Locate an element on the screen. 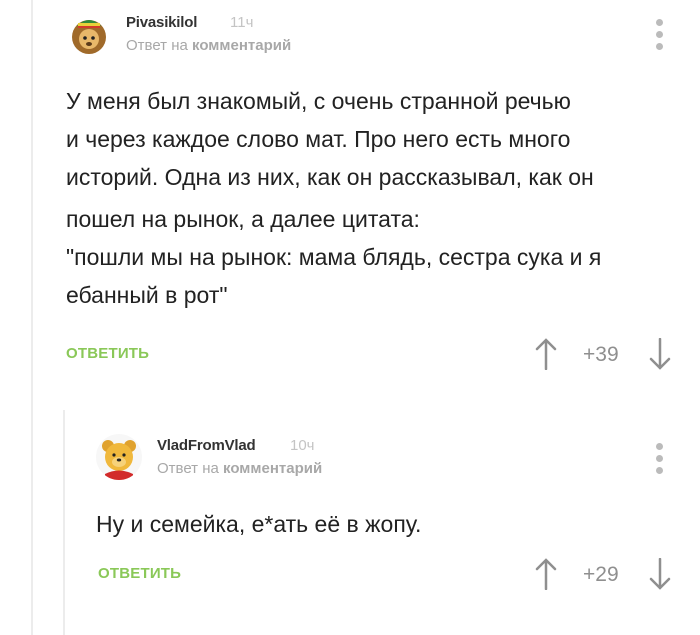  winnie-the-pooh-avatar-icon is located at coordinates (119, 457).